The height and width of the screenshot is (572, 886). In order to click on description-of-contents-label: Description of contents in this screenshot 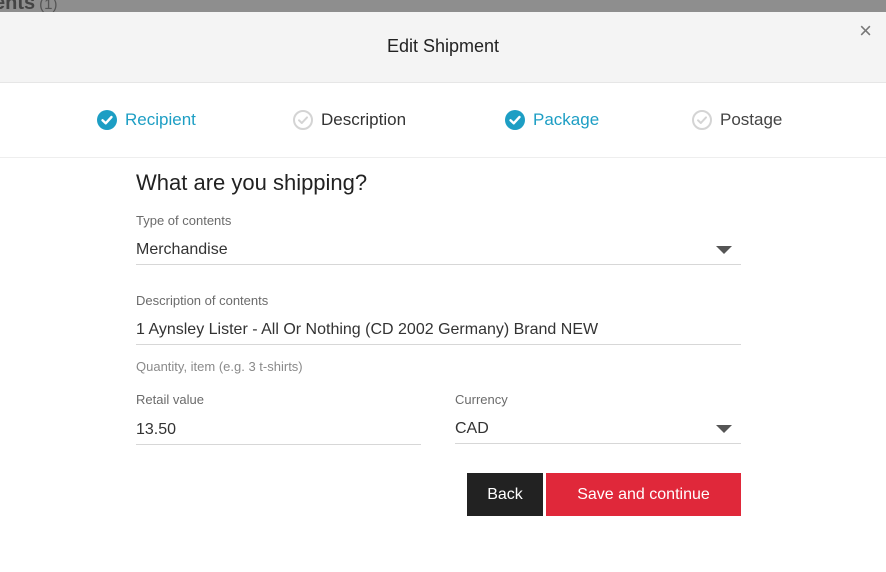, I will do `click(202, 300)`.